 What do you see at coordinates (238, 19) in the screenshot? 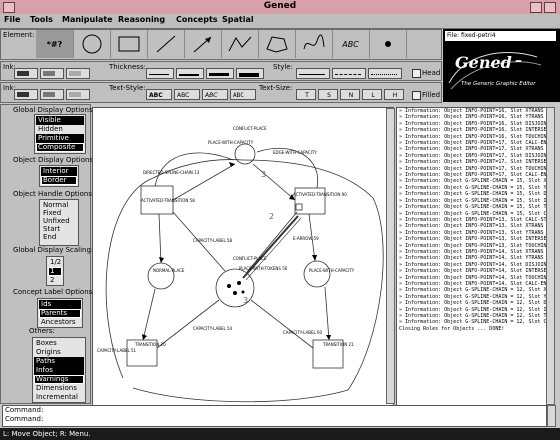
I see `menu-spatial: Spatial` at bounding box center [238, 19].